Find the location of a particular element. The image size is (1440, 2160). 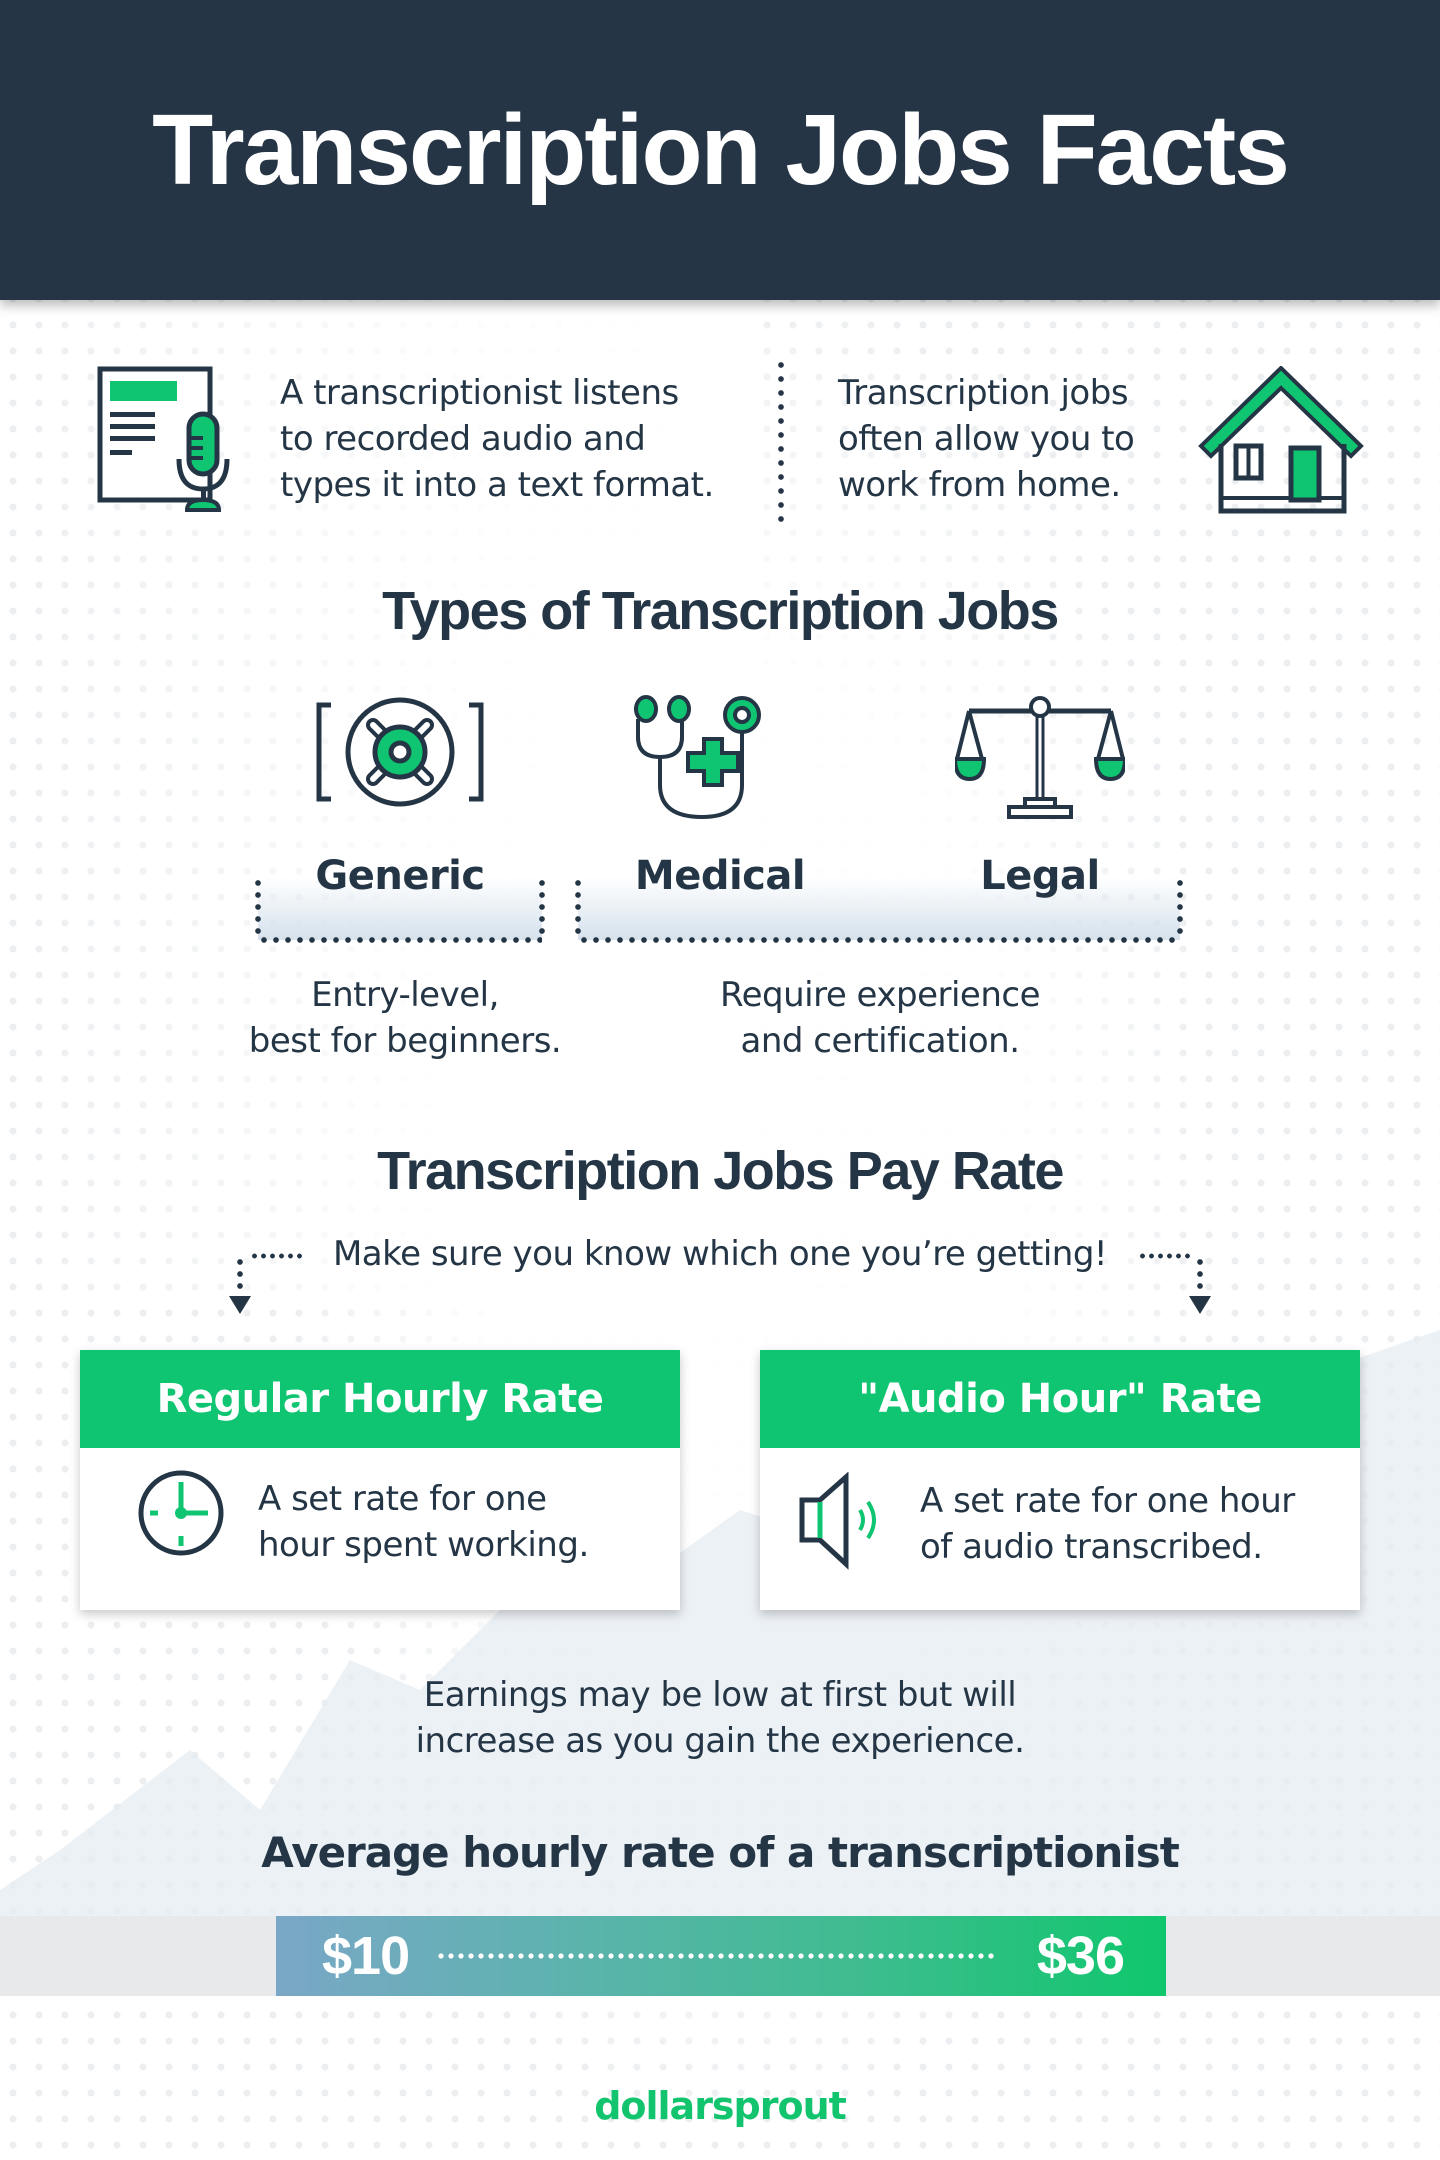

header-banner: Transcription Jobs Facts is located at coordinates (720, 150).